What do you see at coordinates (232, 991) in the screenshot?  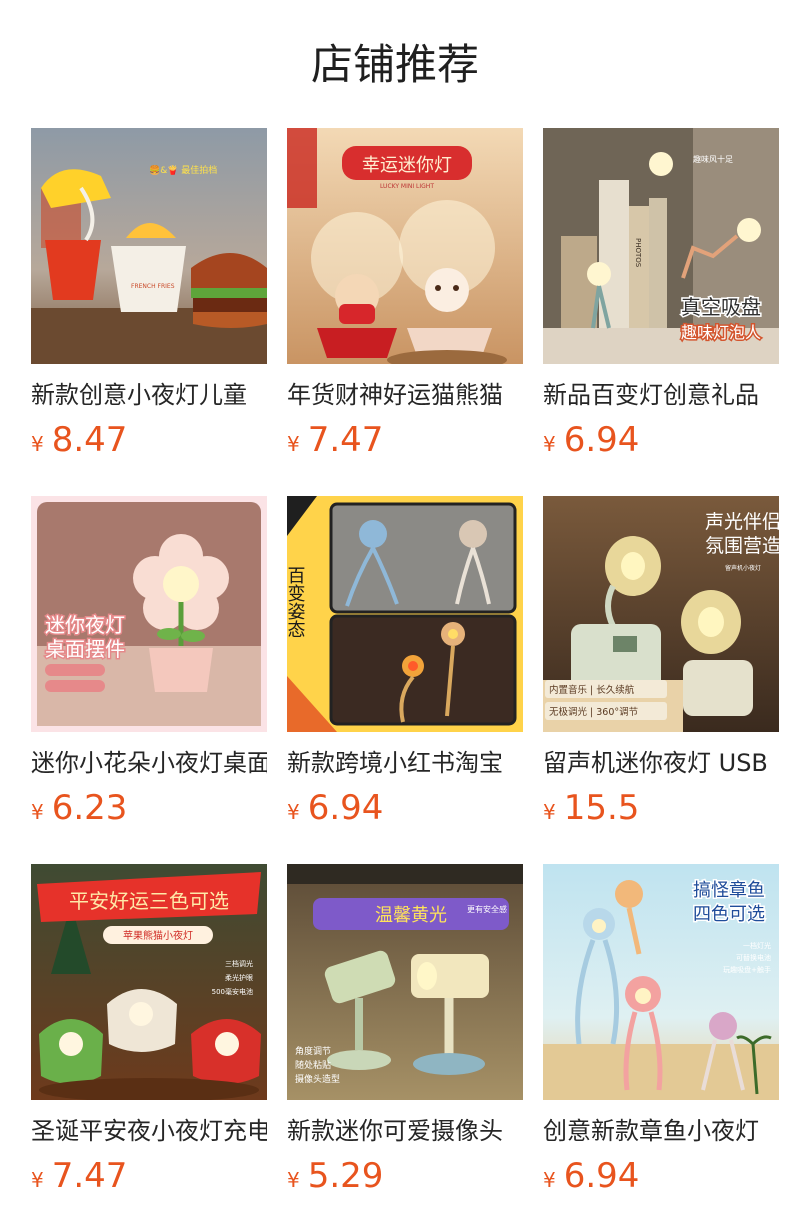 I see `svg-text: 500毫安电池` at bounding box center [232, 991].